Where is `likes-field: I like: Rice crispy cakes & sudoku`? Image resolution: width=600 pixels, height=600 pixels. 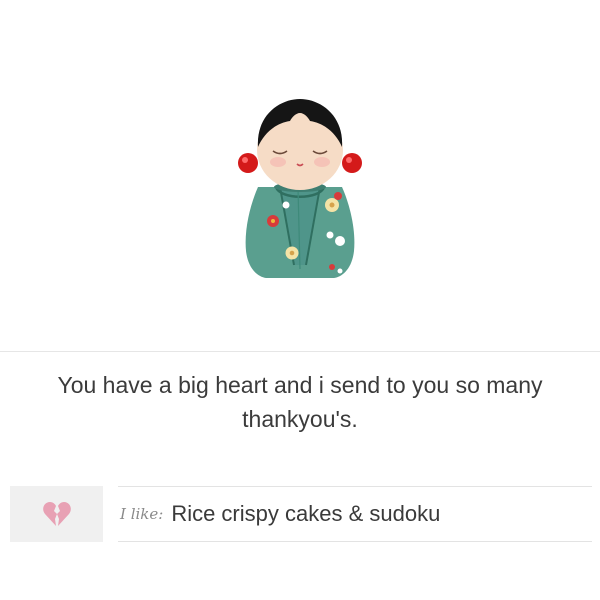 likes-field: I like: Rice crispy cakes & sudoku is located at coordinates (355, 514).